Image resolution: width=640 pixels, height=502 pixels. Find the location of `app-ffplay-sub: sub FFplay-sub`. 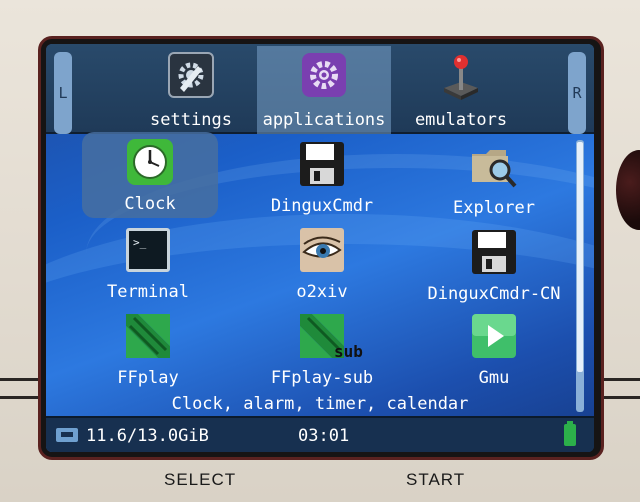

app-ffplay-sub: sub FFplay-sub is located at coordinates (322, 349).